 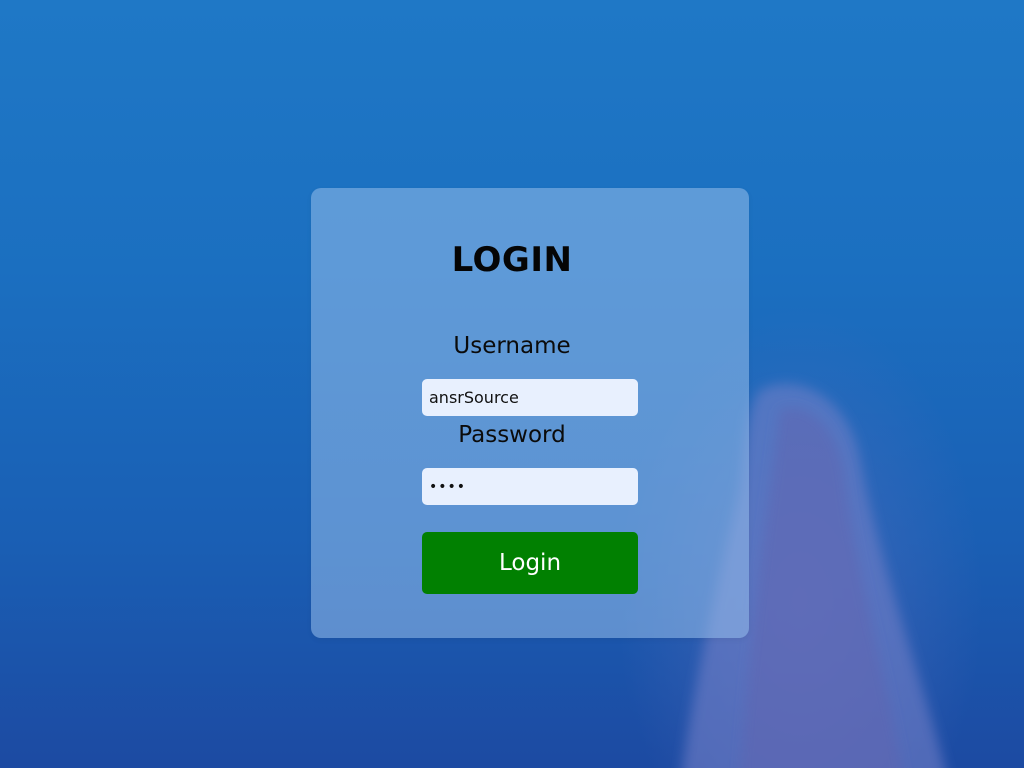 What do you see at coordinates (512, 260) in the screenshot?
I see `login-title: LOGIN` at bounding box center [512, 260].